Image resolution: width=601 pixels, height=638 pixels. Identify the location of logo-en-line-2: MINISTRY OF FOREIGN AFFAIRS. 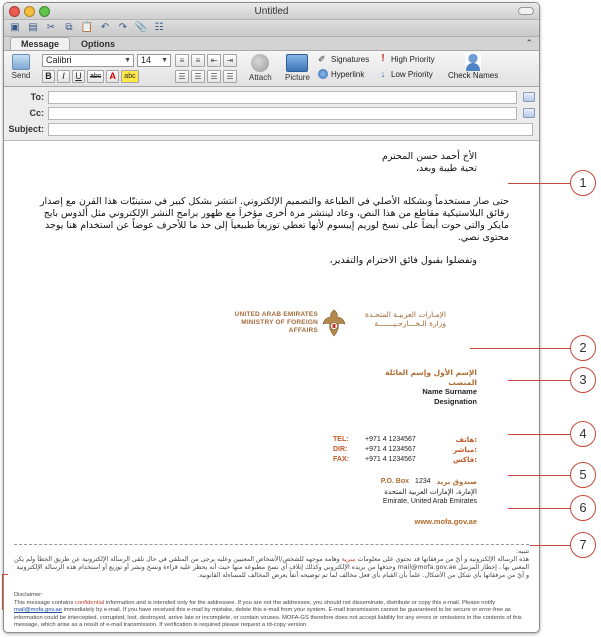
(279, 326).